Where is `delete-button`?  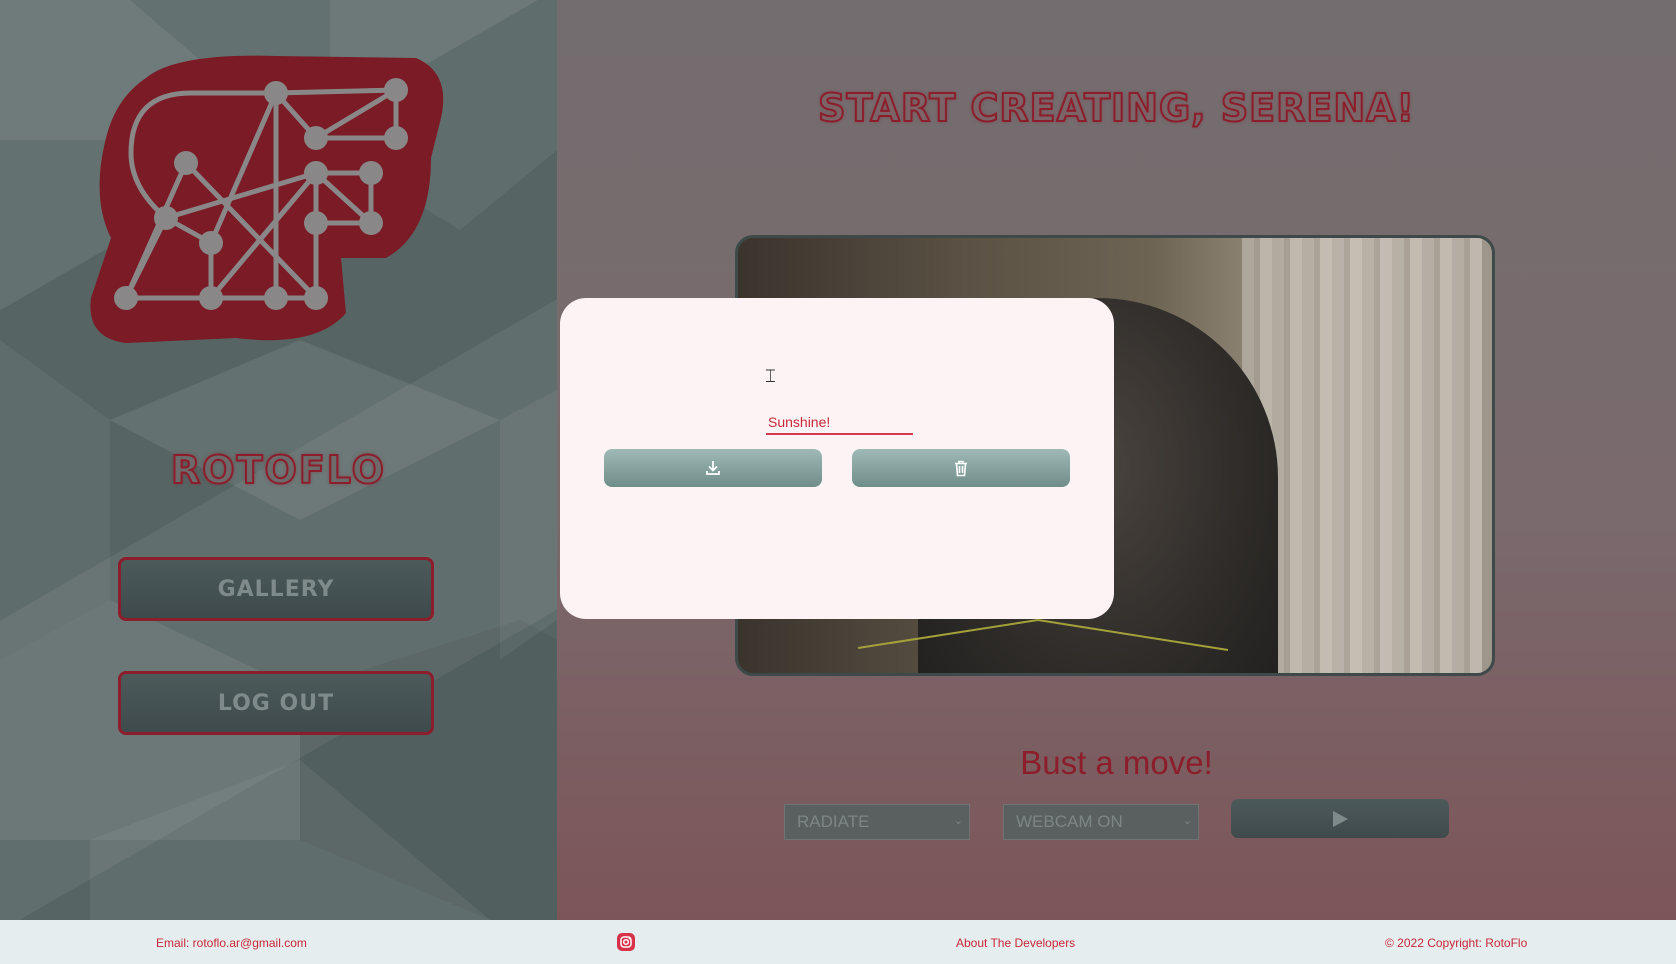
delete-button is located at coordinates (961, 468).